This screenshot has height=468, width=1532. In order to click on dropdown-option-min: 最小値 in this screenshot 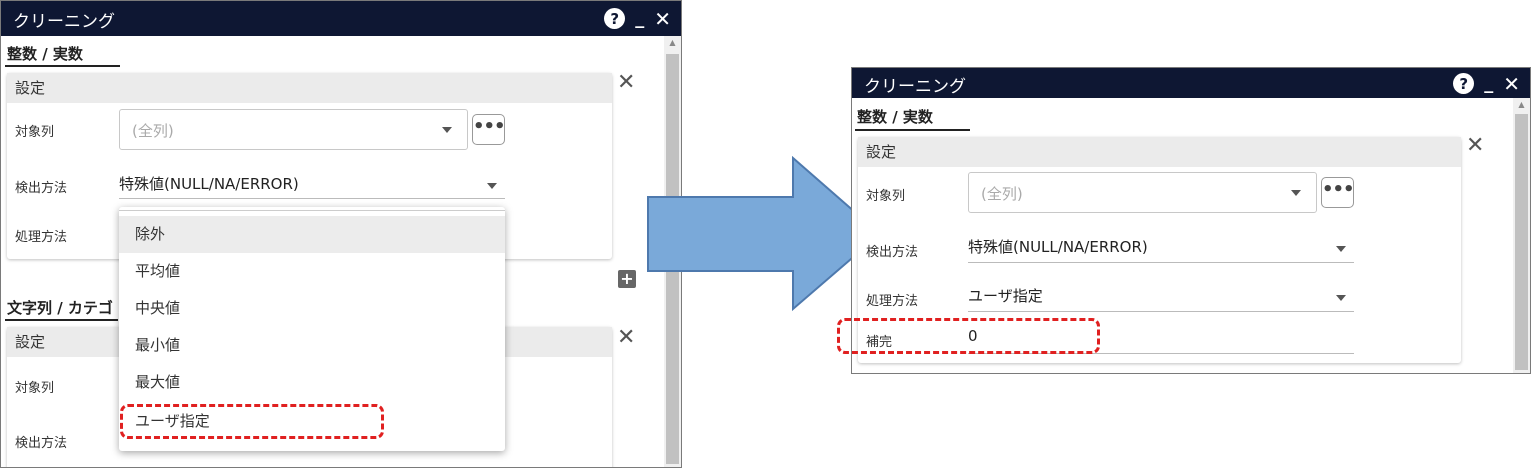, I will do `click(312, 345)`.